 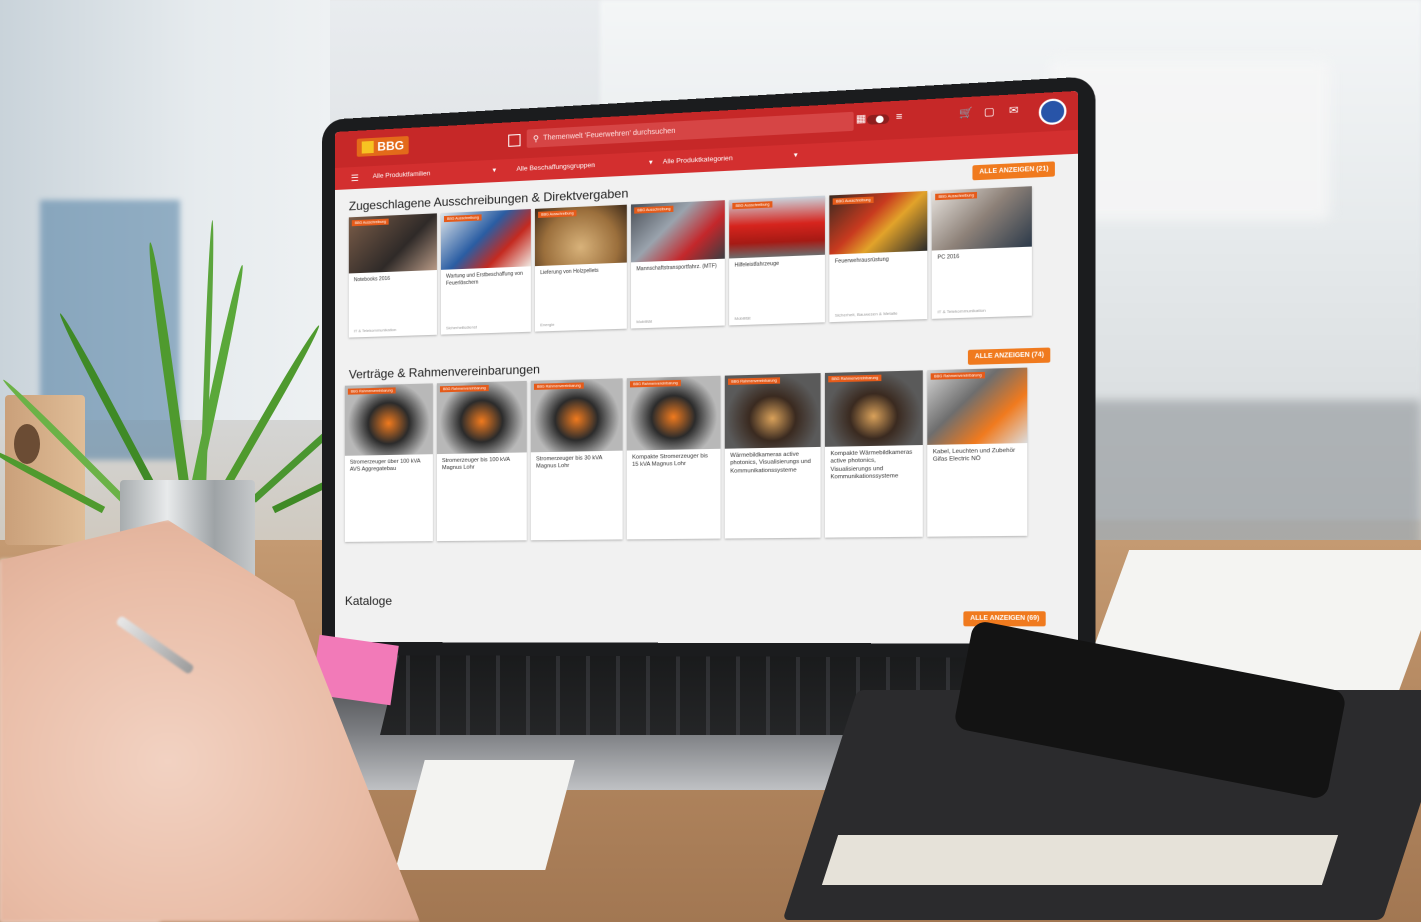 What do you see at coordinates (698, 160) in the screenshot?
I see `filter-label: Alle Produktkategorien` at bounding box center [698, 160].